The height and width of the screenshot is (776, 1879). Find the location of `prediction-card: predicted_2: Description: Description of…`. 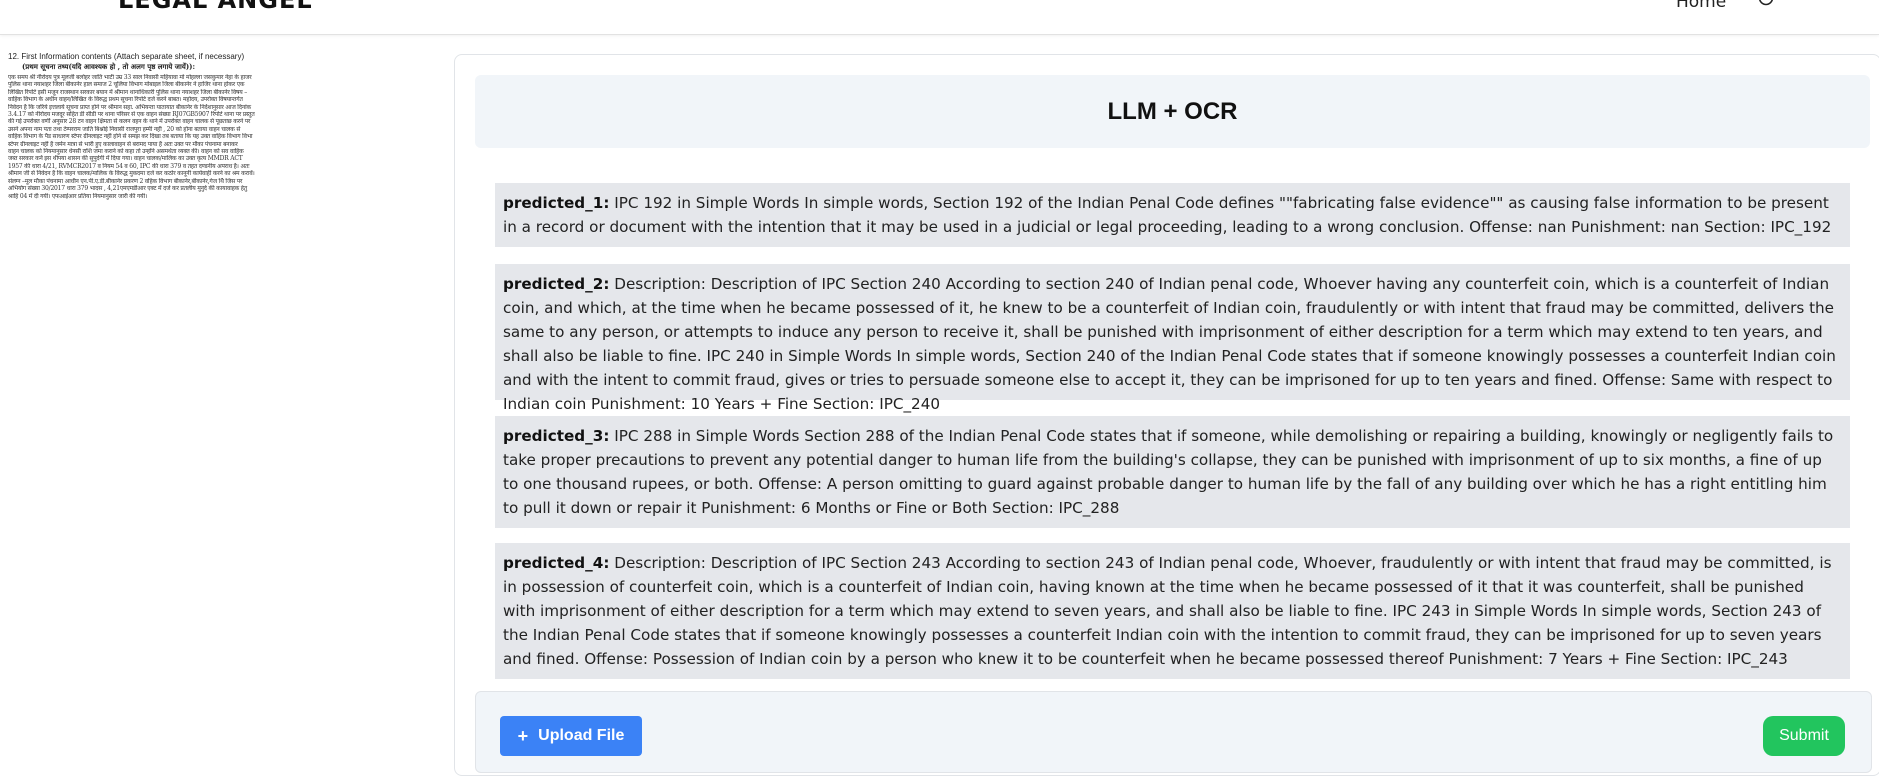

prediction-card: predicted_2: Description: Description of… is located at coordinates (1172, 338).